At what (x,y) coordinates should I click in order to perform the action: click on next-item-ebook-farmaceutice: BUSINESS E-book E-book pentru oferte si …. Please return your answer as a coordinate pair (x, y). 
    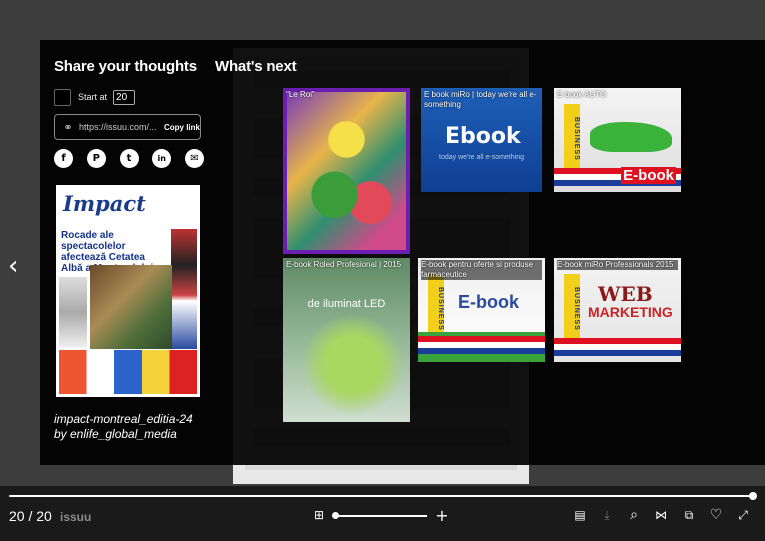
    Looking at the image, I should click on (481, 310).